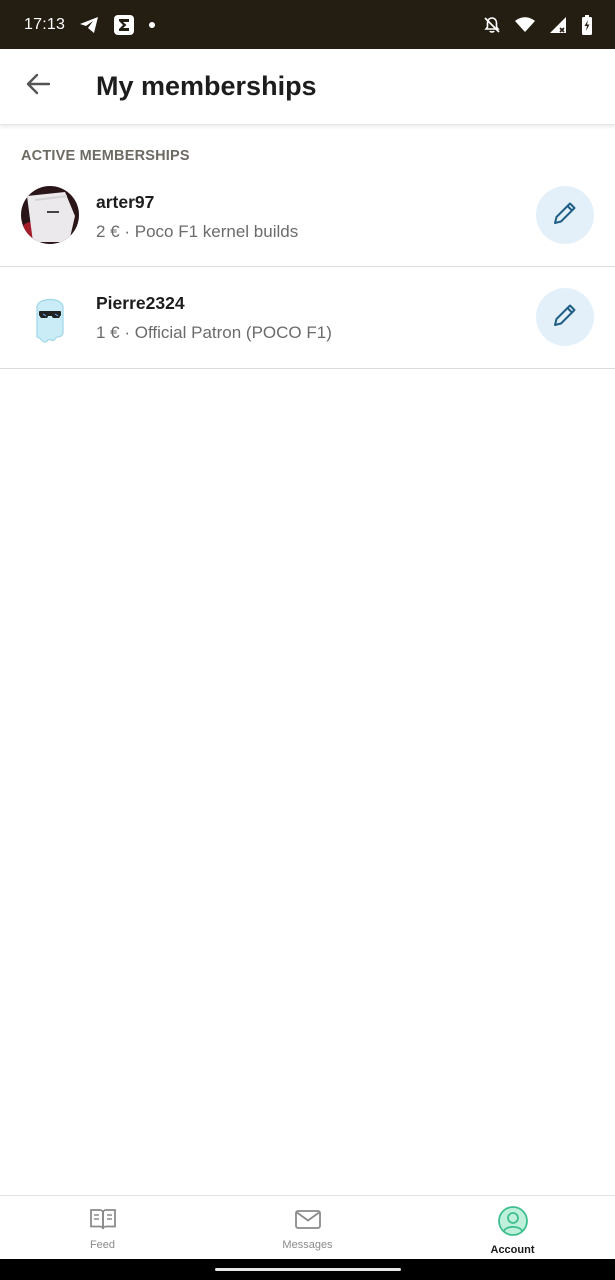 This screenshot has width=615, height=1280. I want to click on nav-item-messages: Messages, so click(307, 1227).